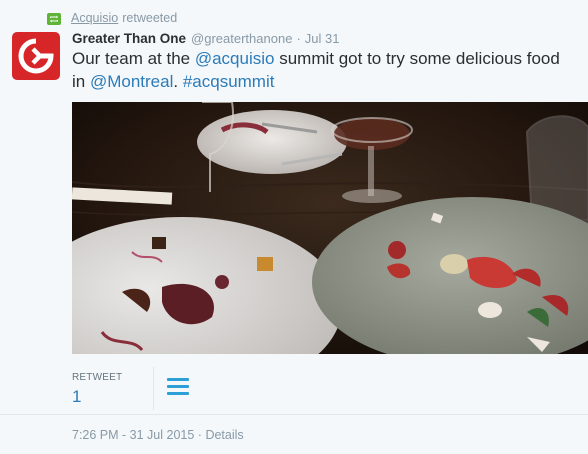 The width and height of the screenshot is (588, 454). What do you see at coordinates (178, 387) in the screenshot?
I see `hamburger-icon` at bounding box center [178, 387].